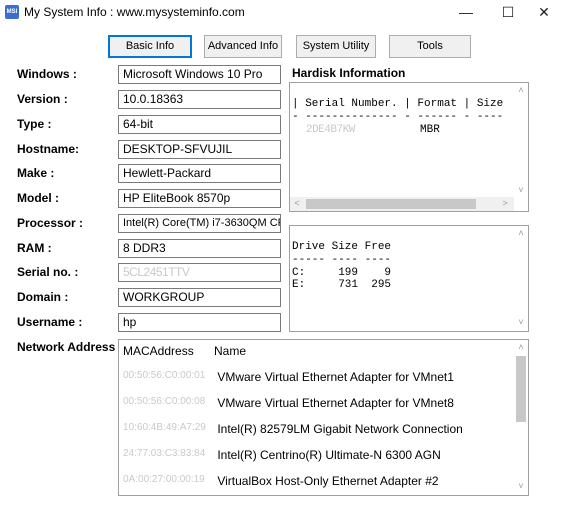  I want to click on close-button: ✕, so click(544, 12).